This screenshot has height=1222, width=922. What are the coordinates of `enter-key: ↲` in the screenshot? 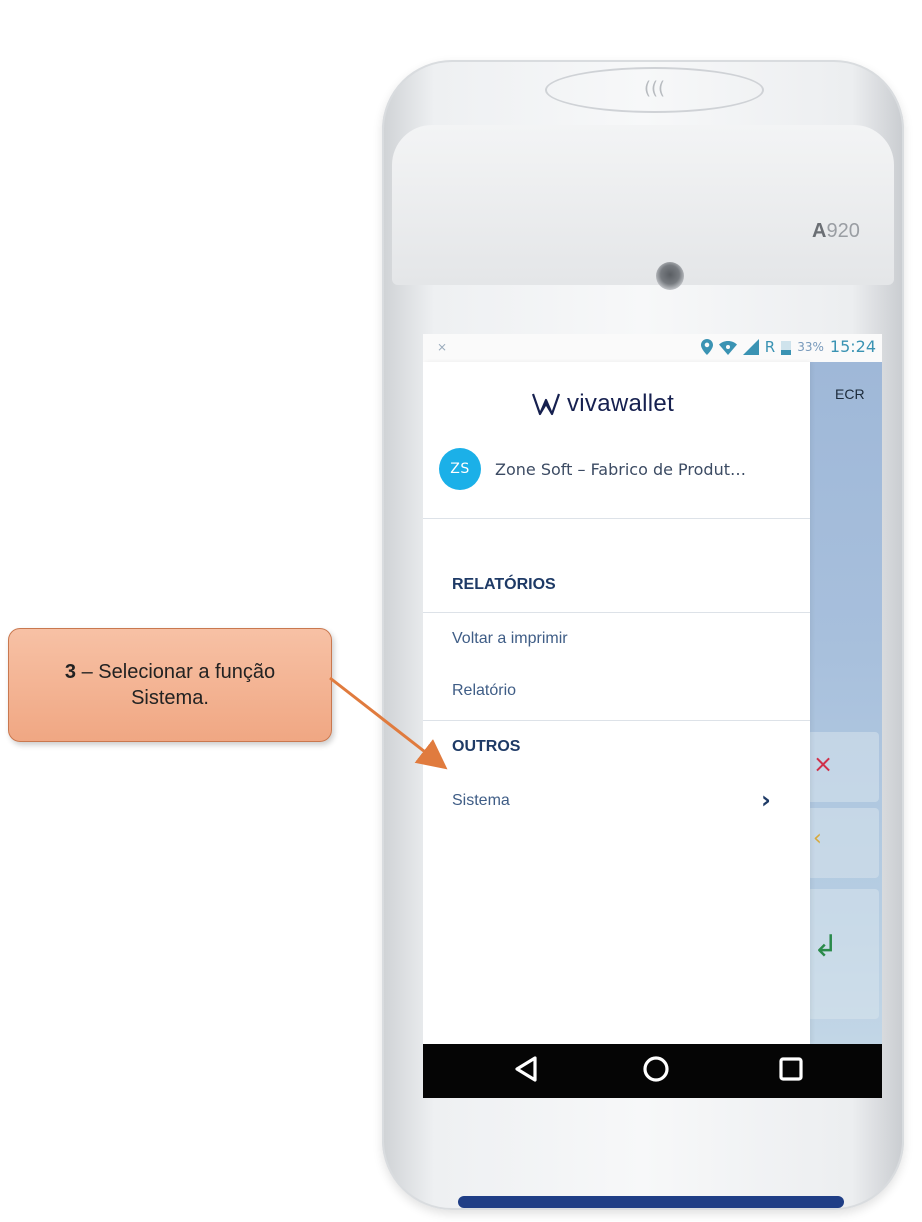 It's located at (843, 954).